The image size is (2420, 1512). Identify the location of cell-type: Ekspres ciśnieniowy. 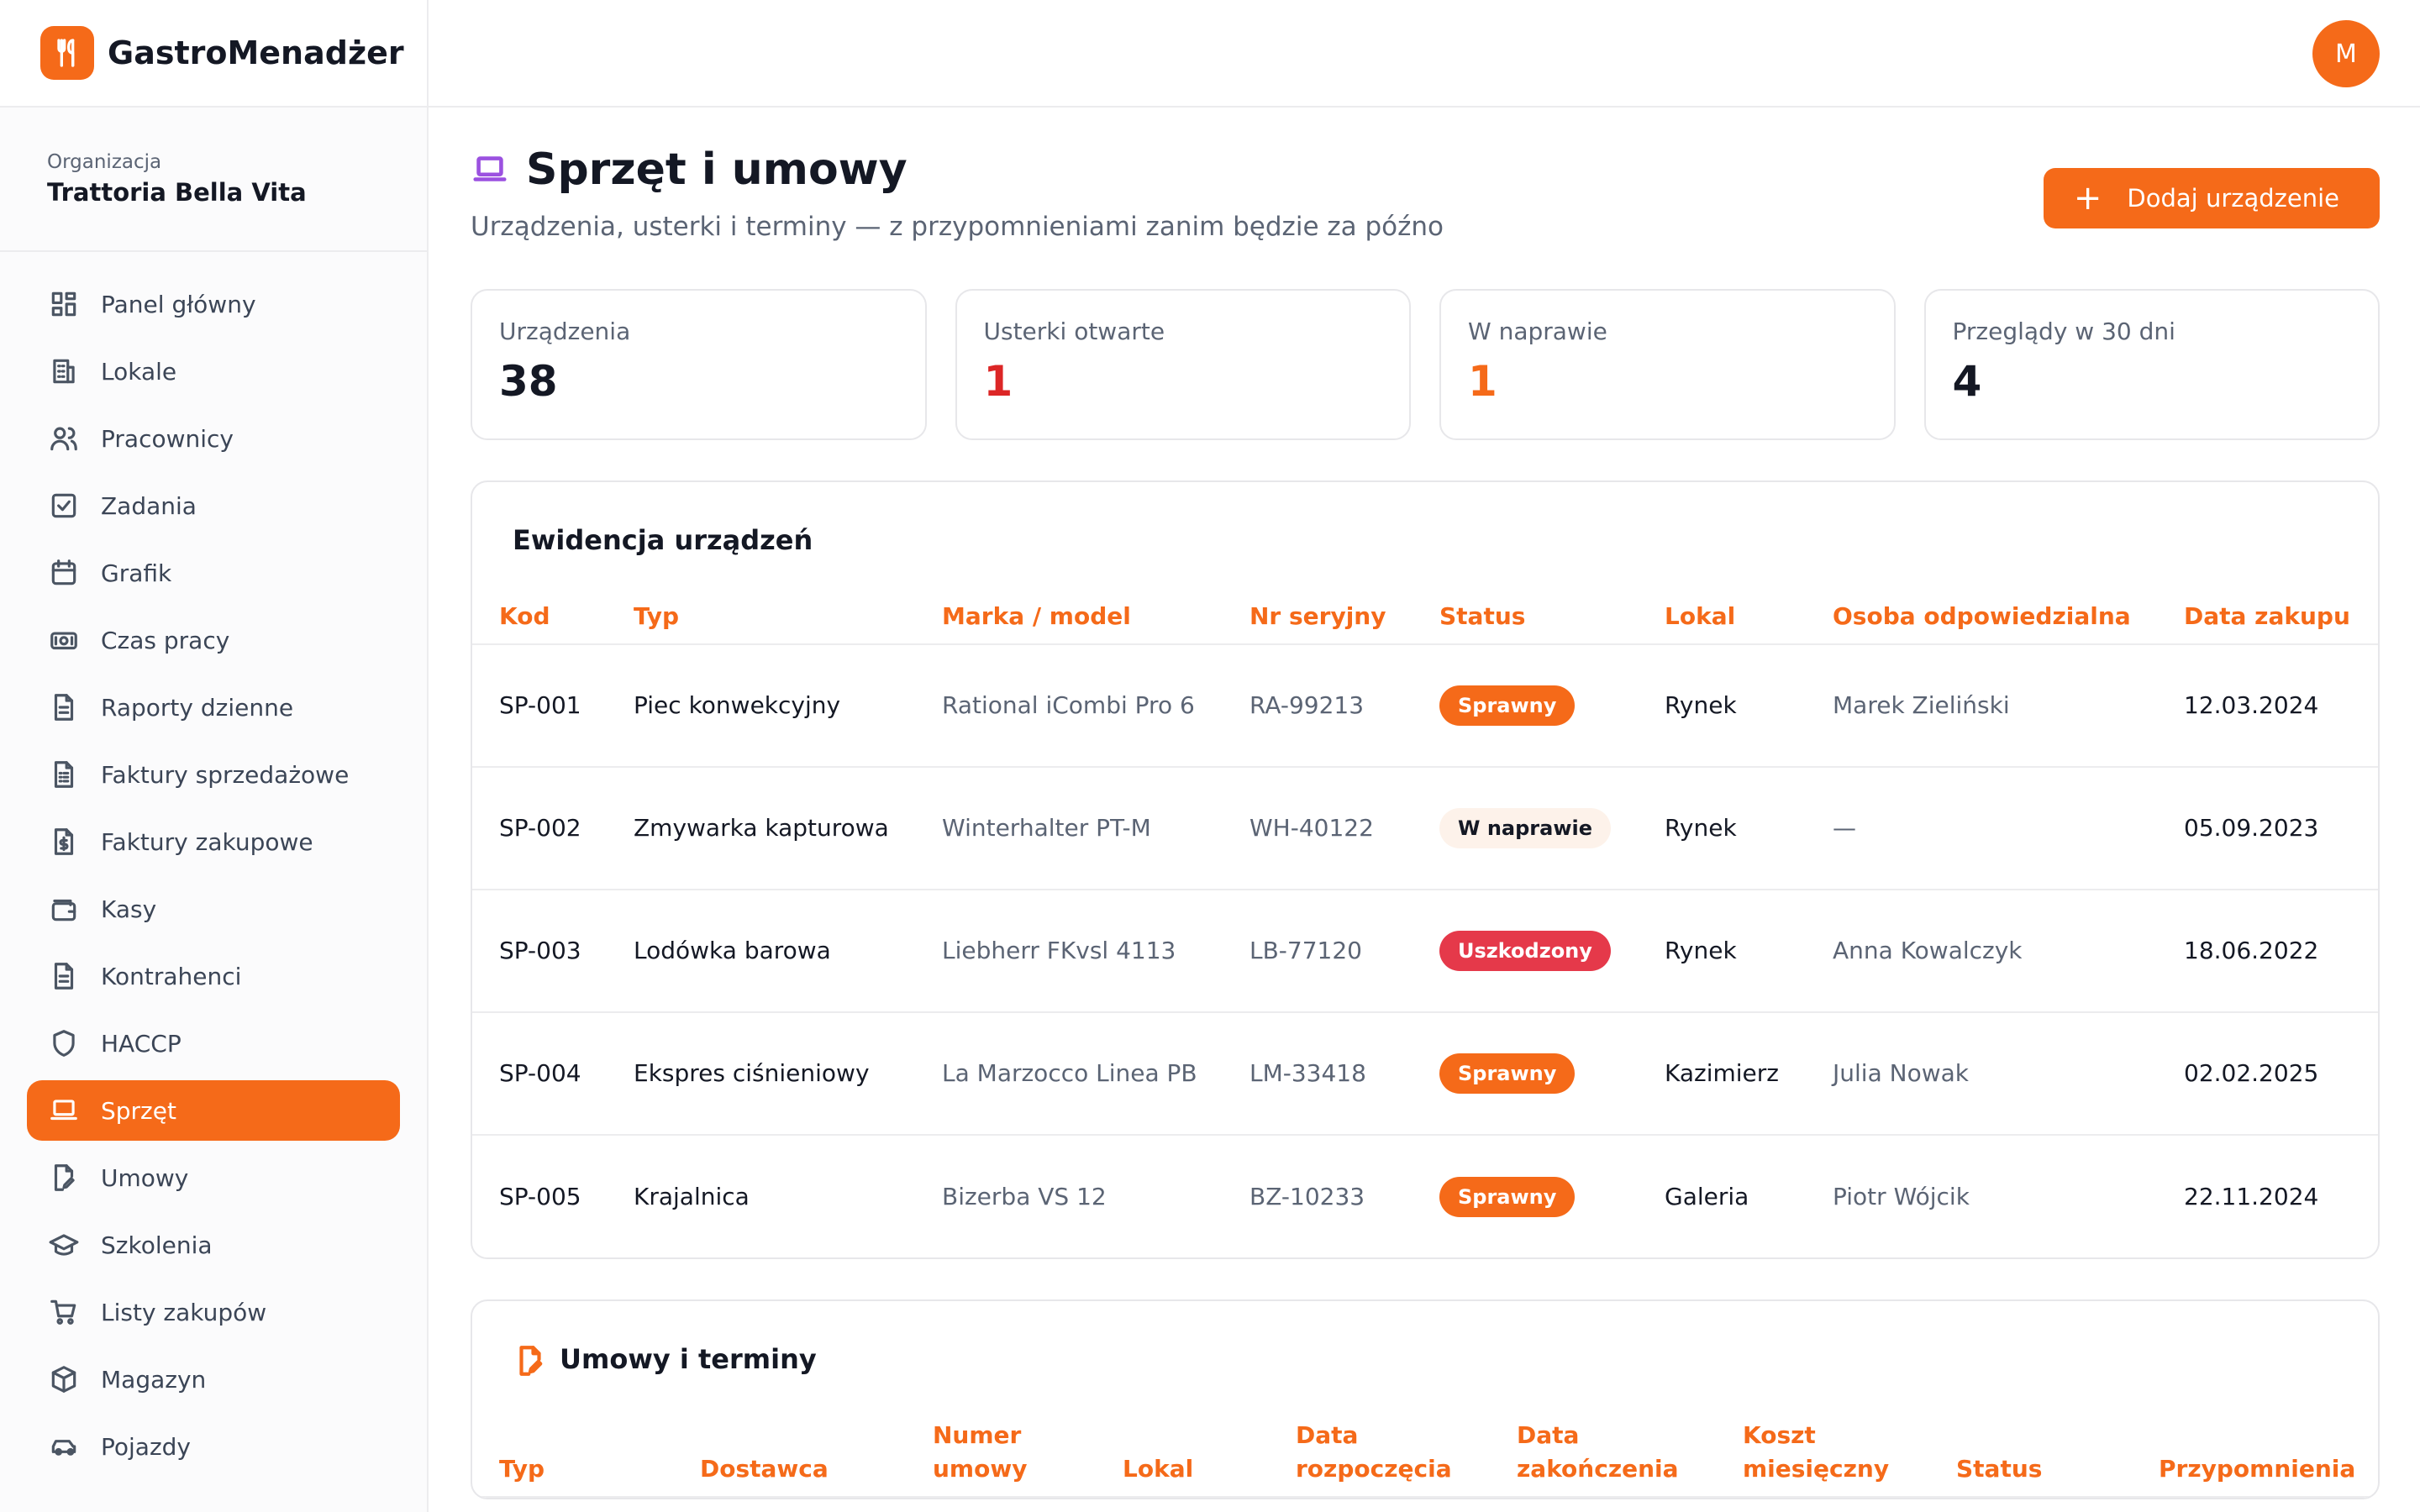
(761, 1074).